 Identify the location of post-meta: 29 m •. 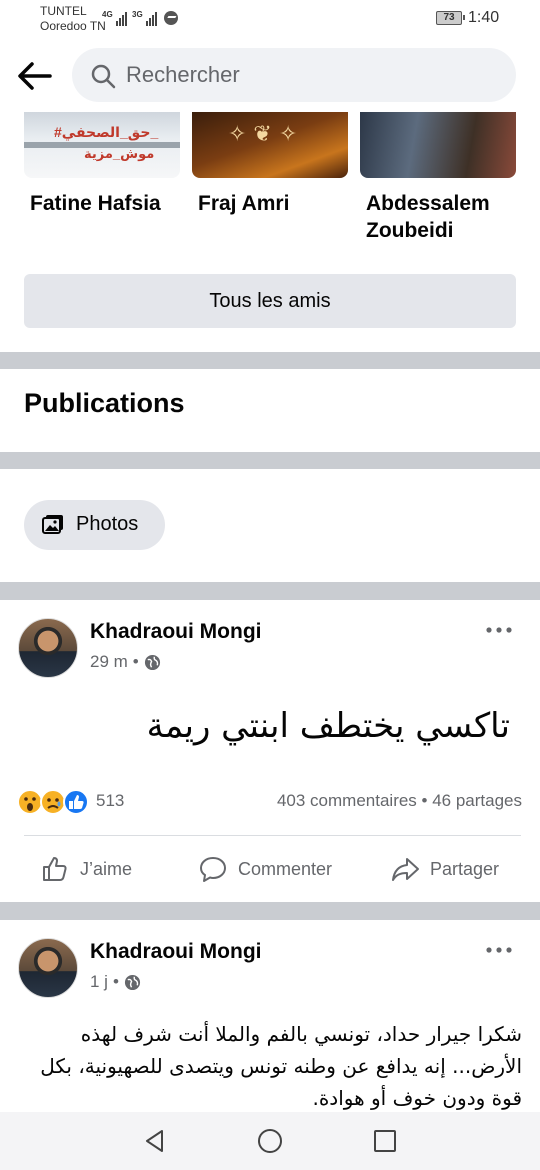
(125, 662).